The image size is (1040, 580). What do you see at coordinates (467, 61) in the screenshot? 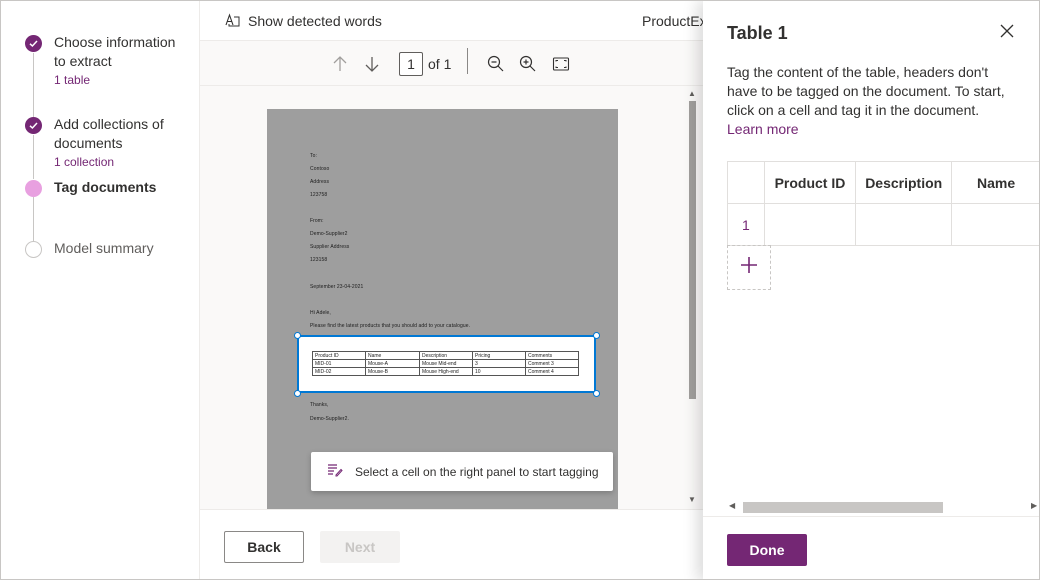
I see `toolbar-divider` at bounding box center [467, 61].